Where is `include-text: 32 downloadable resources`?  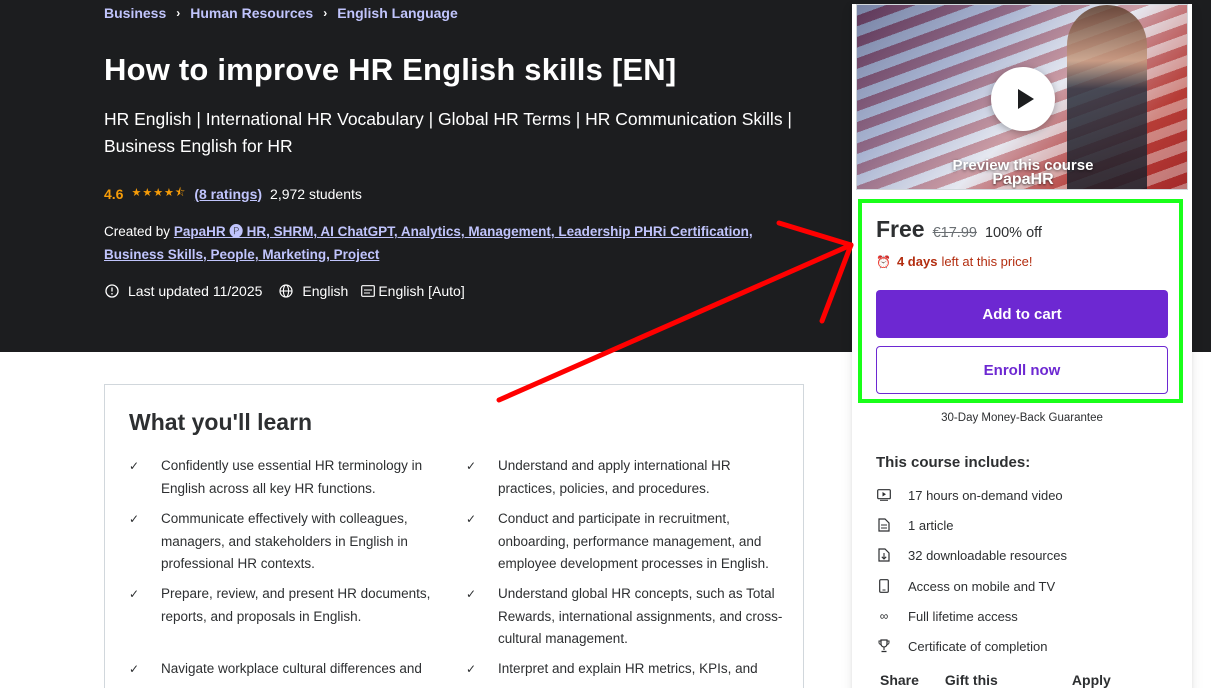 include-text: 32 downloadable resources is located at coordinates (987, 555).